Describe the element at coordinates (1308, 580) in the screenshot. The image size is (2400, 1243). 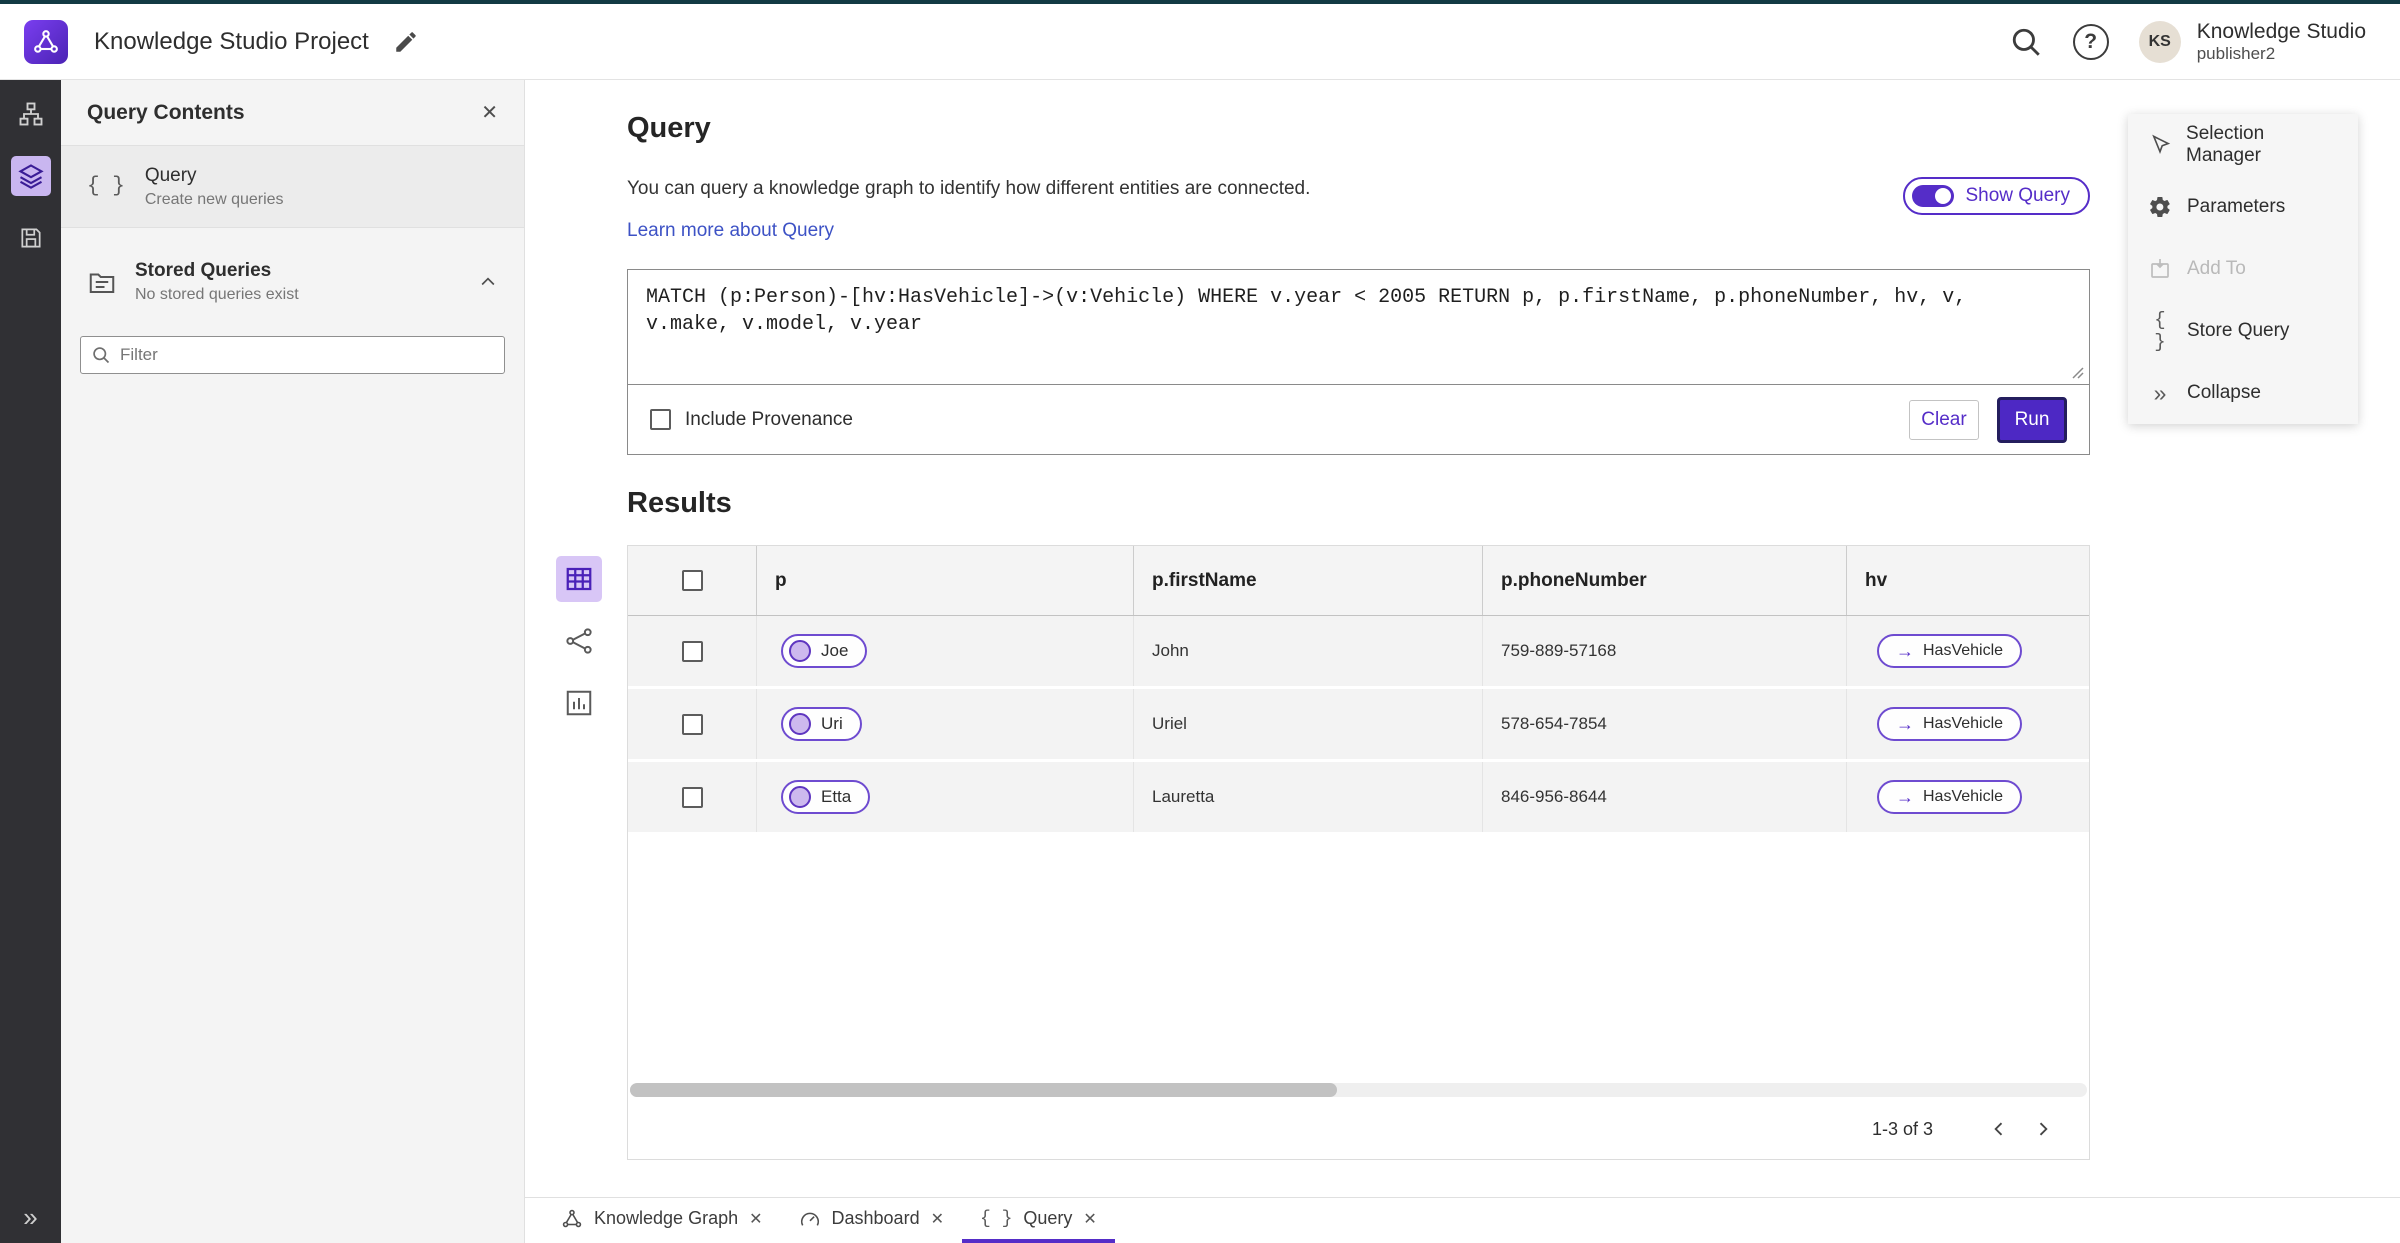
I see `column-header-firstname: p.firstName` at that location.